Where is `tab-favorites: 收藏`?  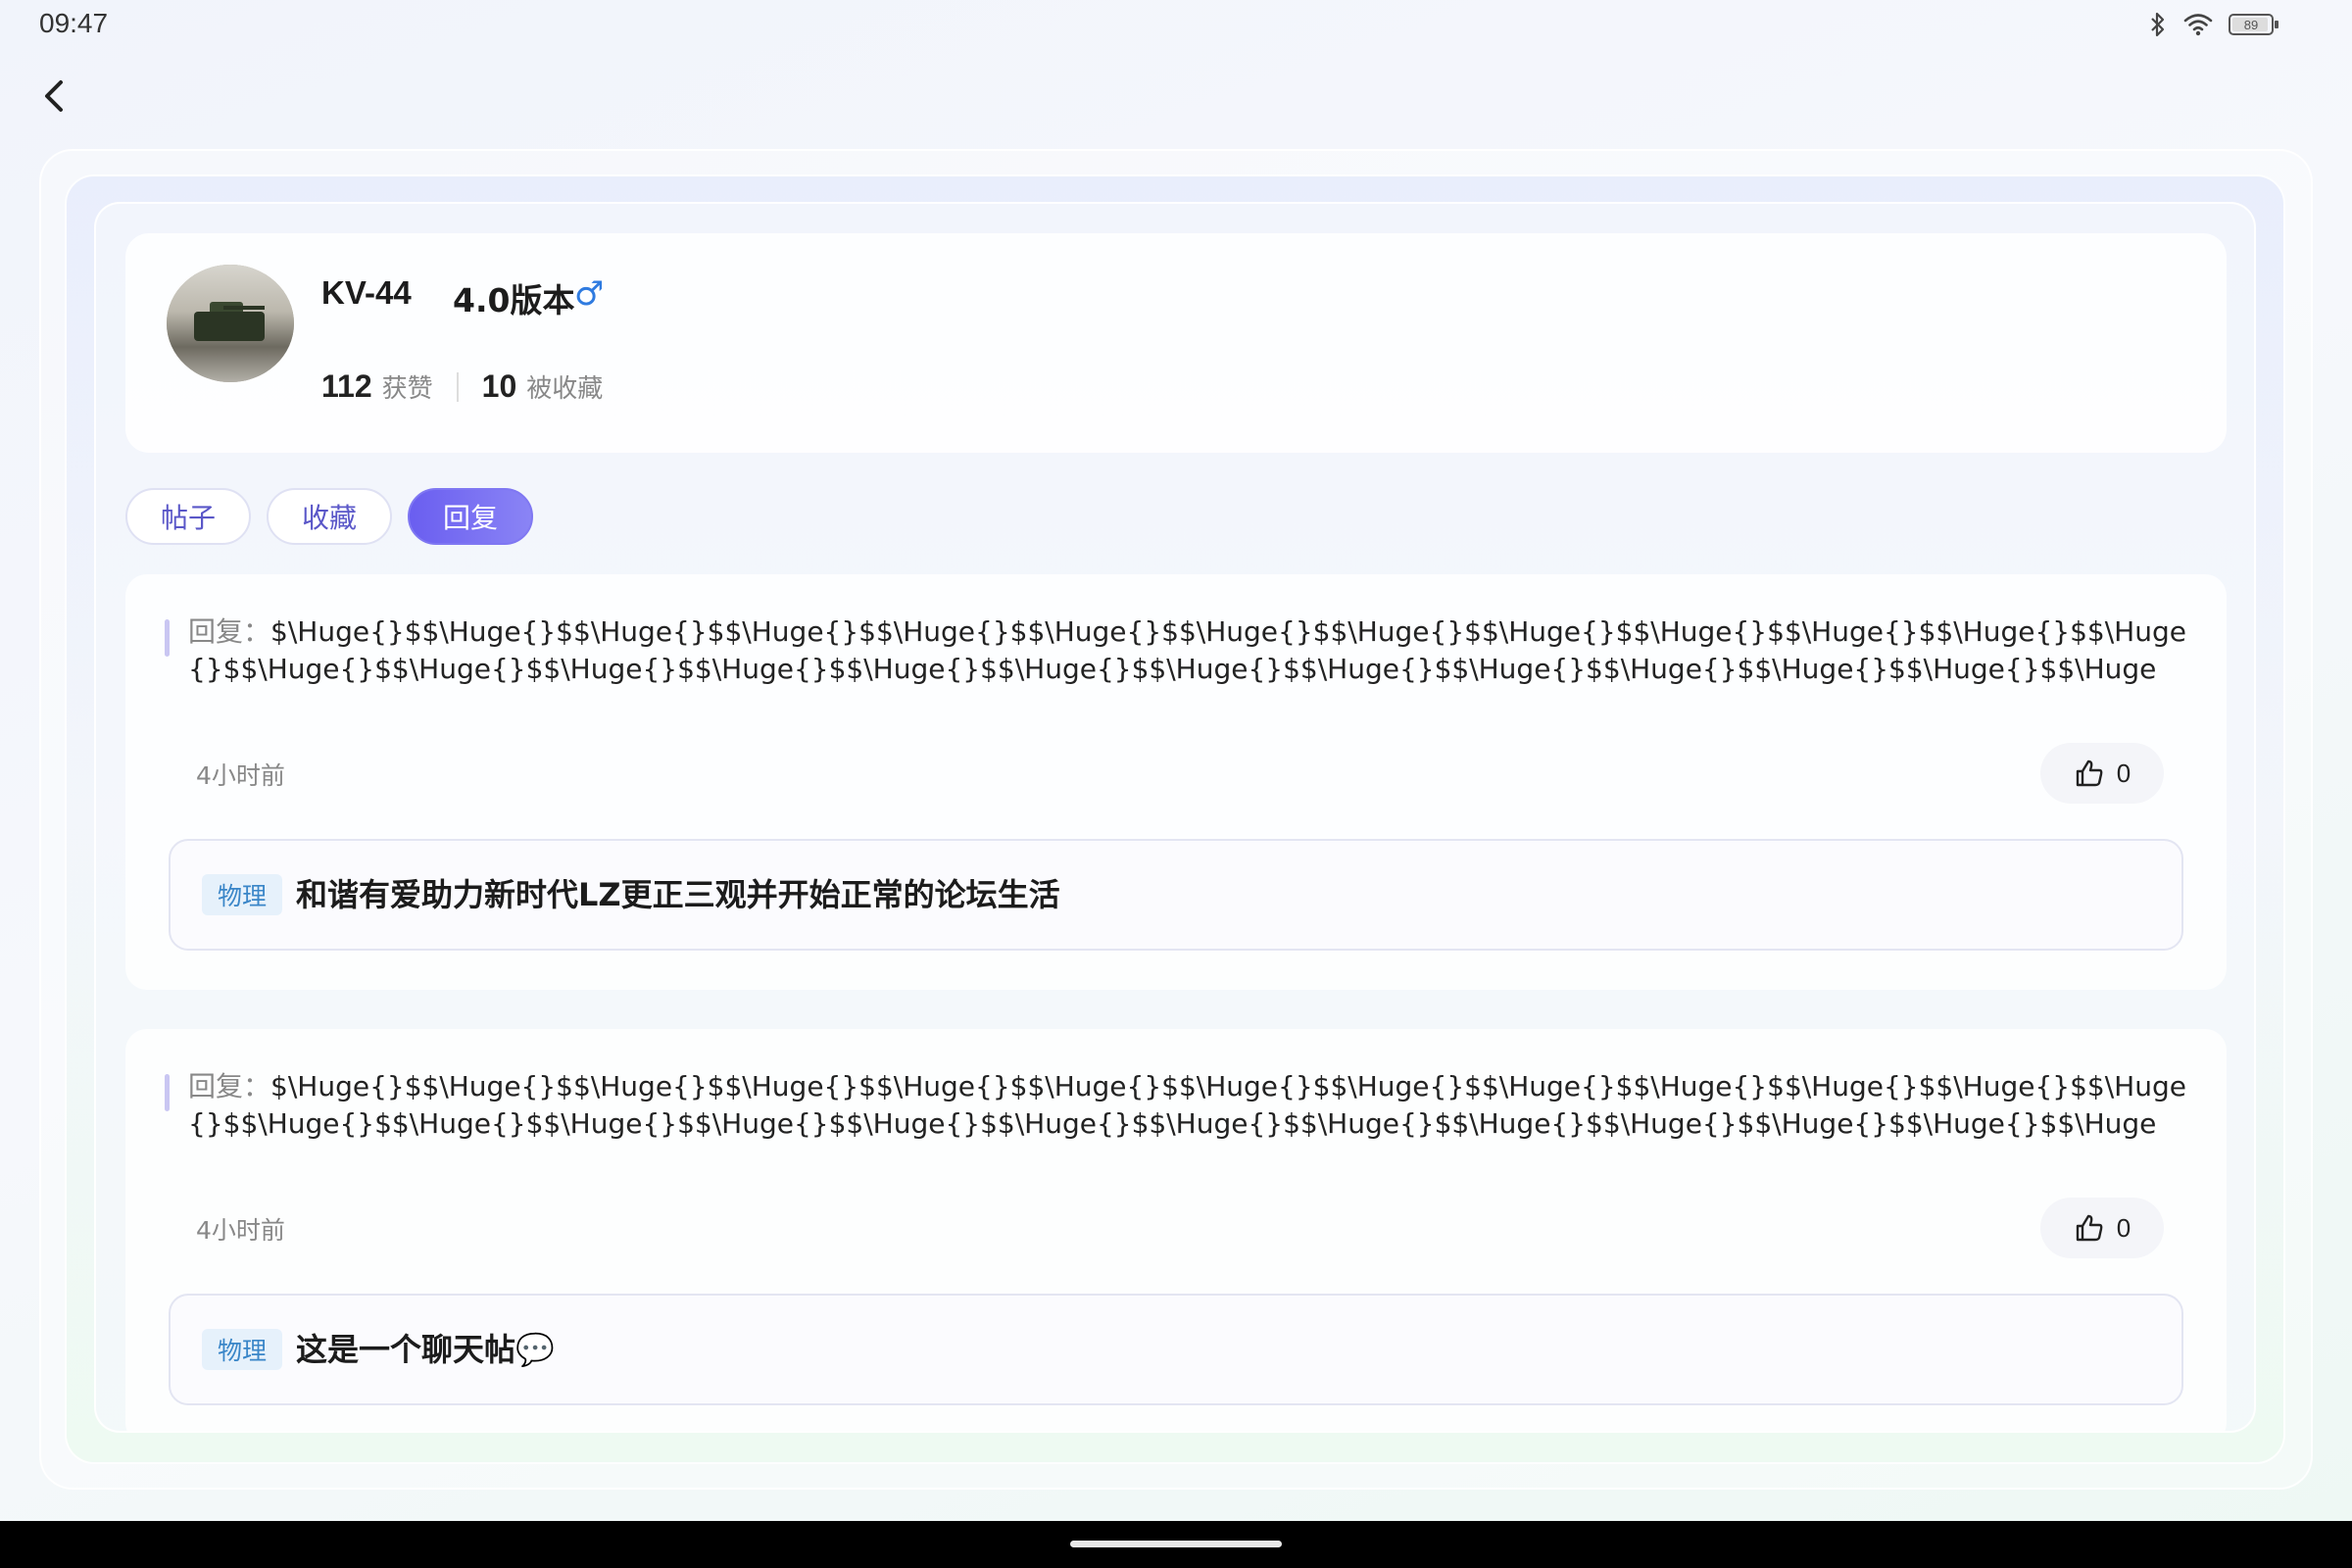 tab-favorites: 收藏 is located at coordinates (330, 516).